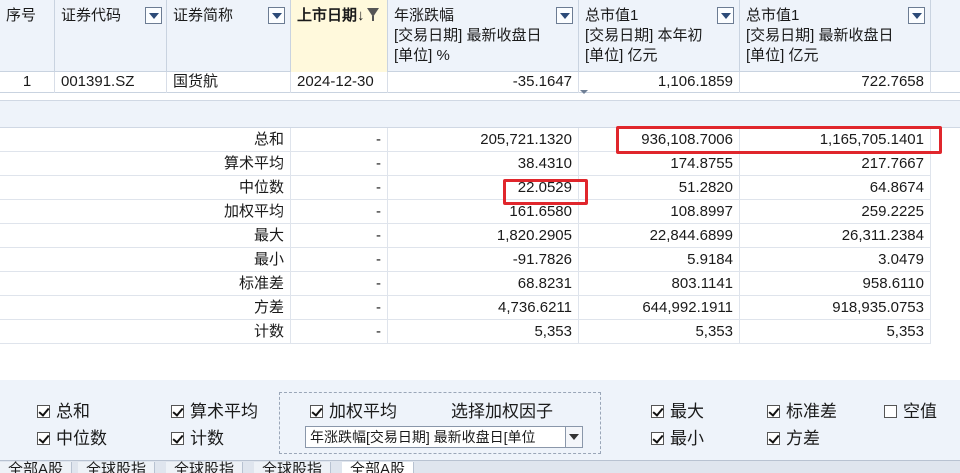 The width and height of the screenshot is (960, 473). What do you see at coordinates (468, 35) in the screenshot?
I see `col-date-param: [交易日期] 最新收盘日` at bounding box center [468, 35].